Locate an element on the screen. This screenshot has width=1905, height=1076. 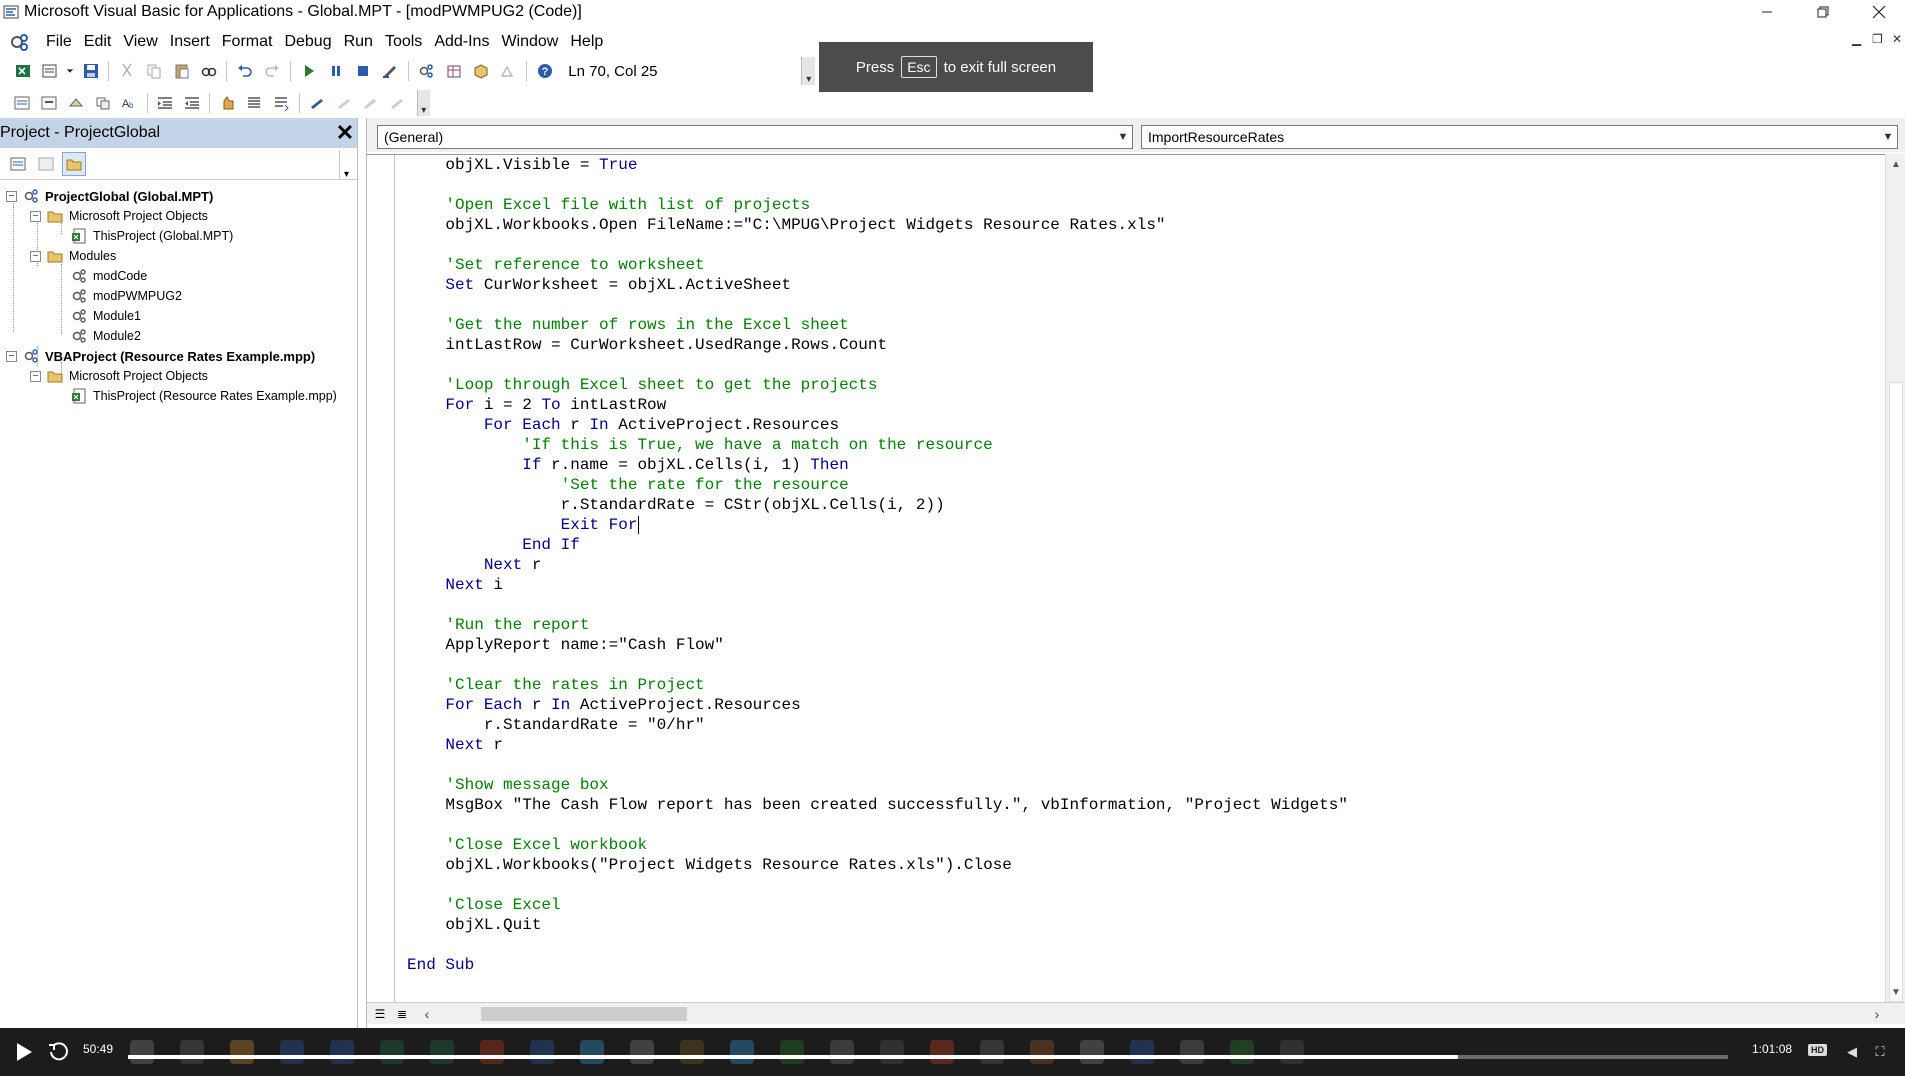
tree-node-module2: Module2 is located at coordinates (105, 336).